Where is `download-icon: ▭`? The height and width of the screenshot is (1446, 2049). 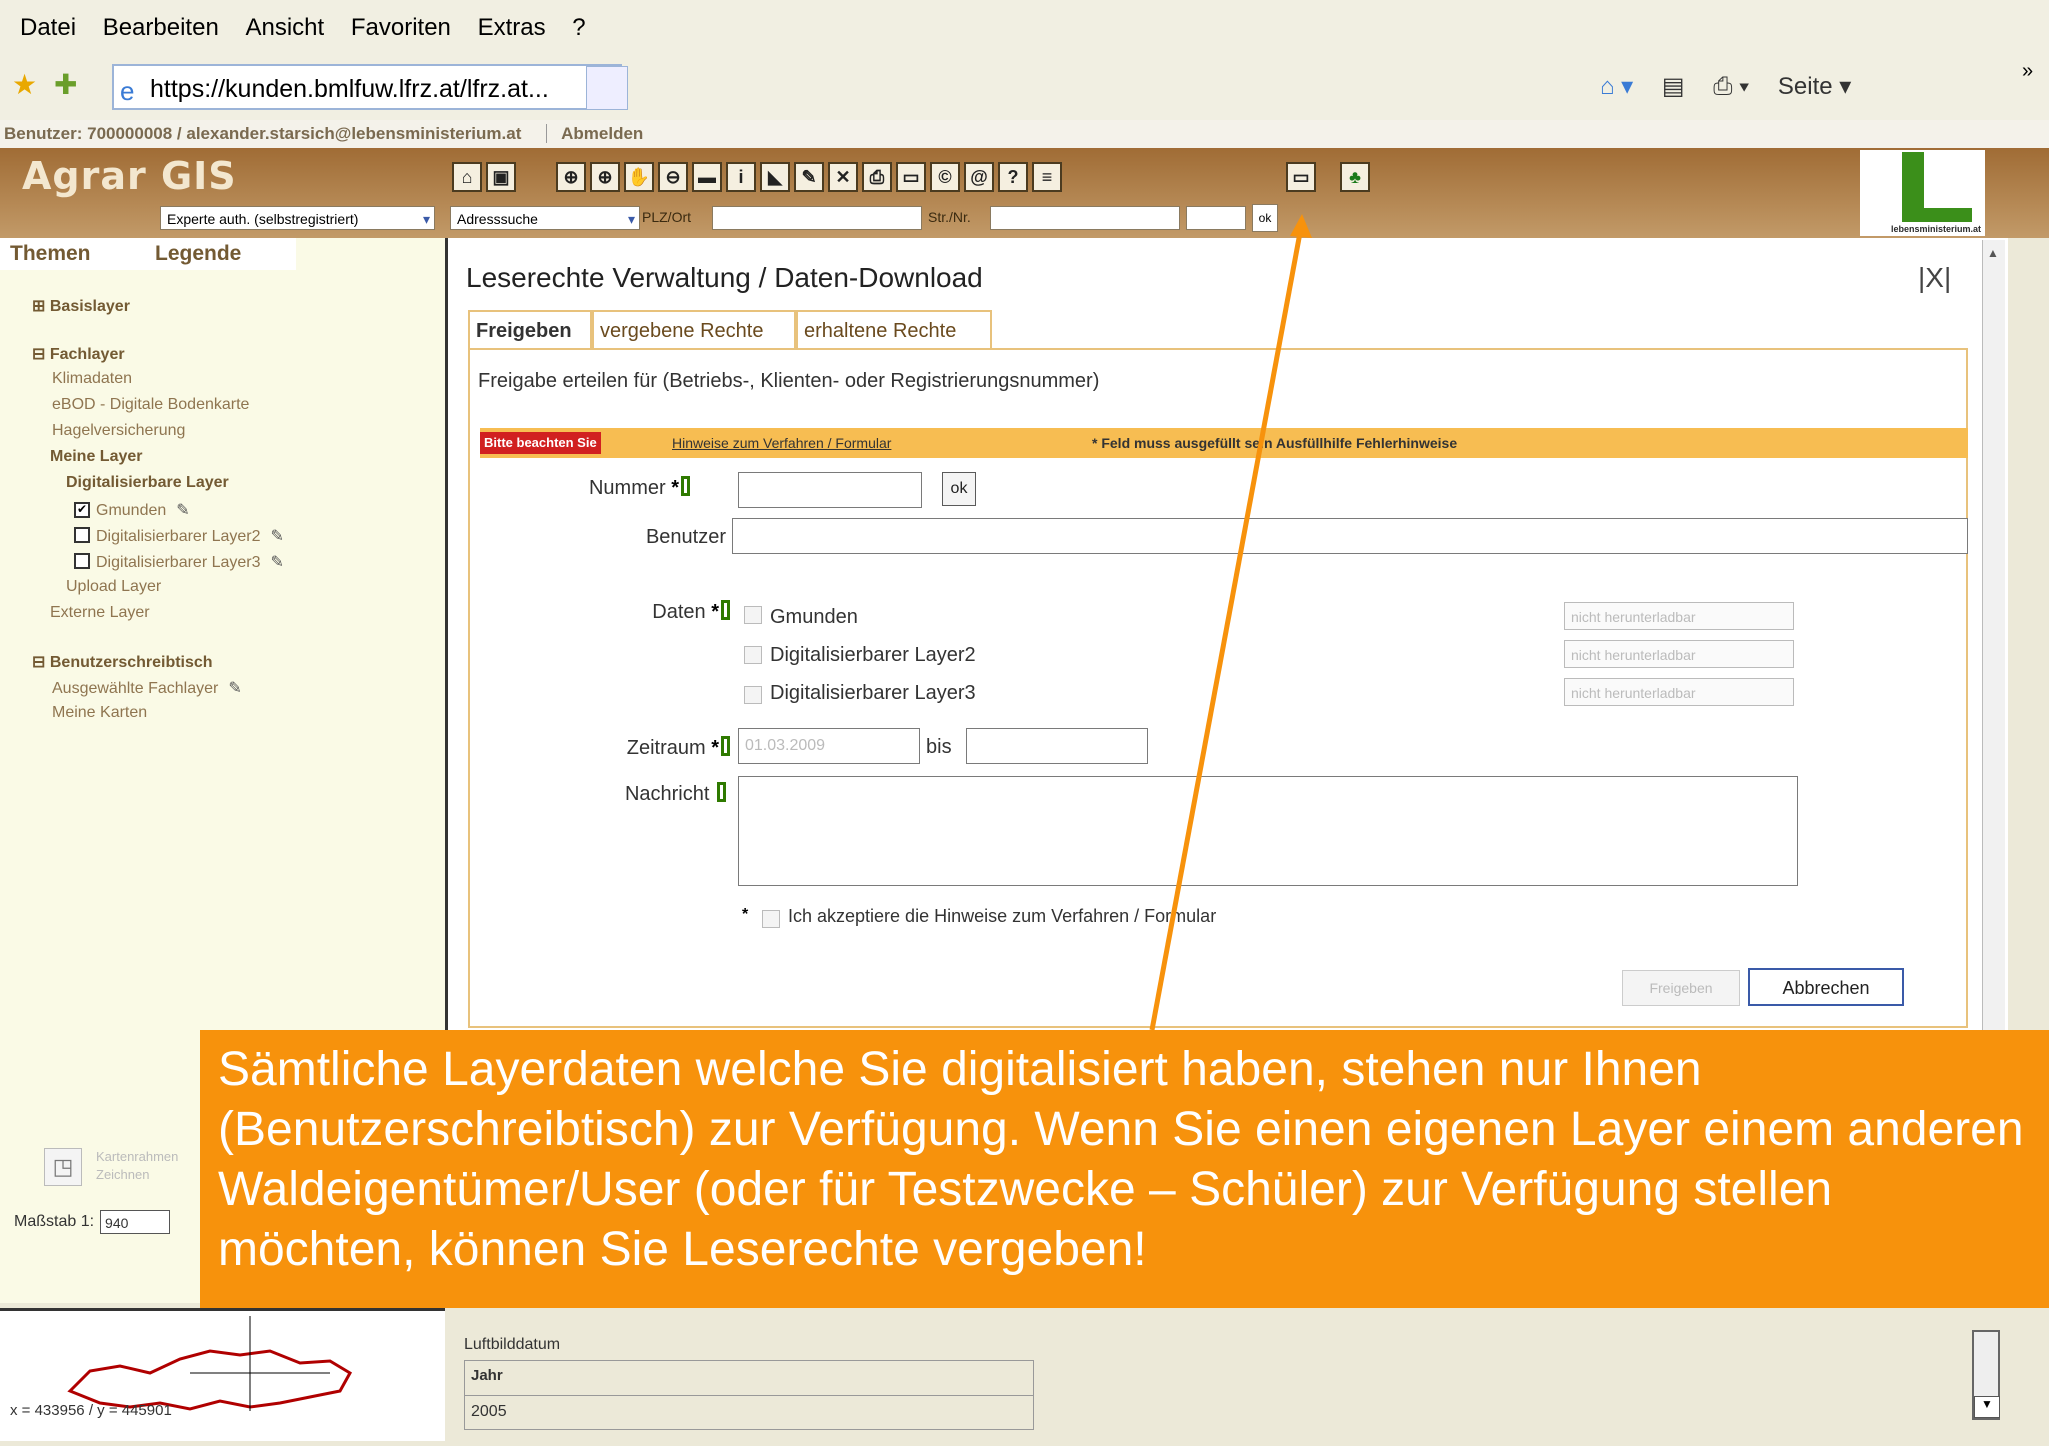 download-icon: ▭ is located at coordinates (1301, 177).